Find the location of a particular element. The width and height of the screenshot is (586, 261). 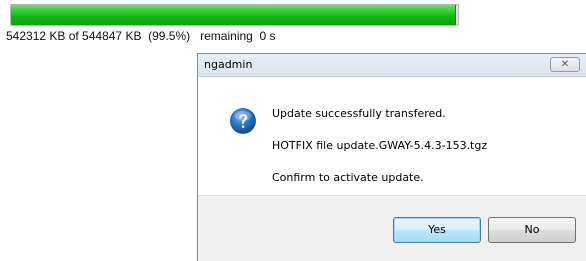

question-icon is located at coordinates (243, 121).